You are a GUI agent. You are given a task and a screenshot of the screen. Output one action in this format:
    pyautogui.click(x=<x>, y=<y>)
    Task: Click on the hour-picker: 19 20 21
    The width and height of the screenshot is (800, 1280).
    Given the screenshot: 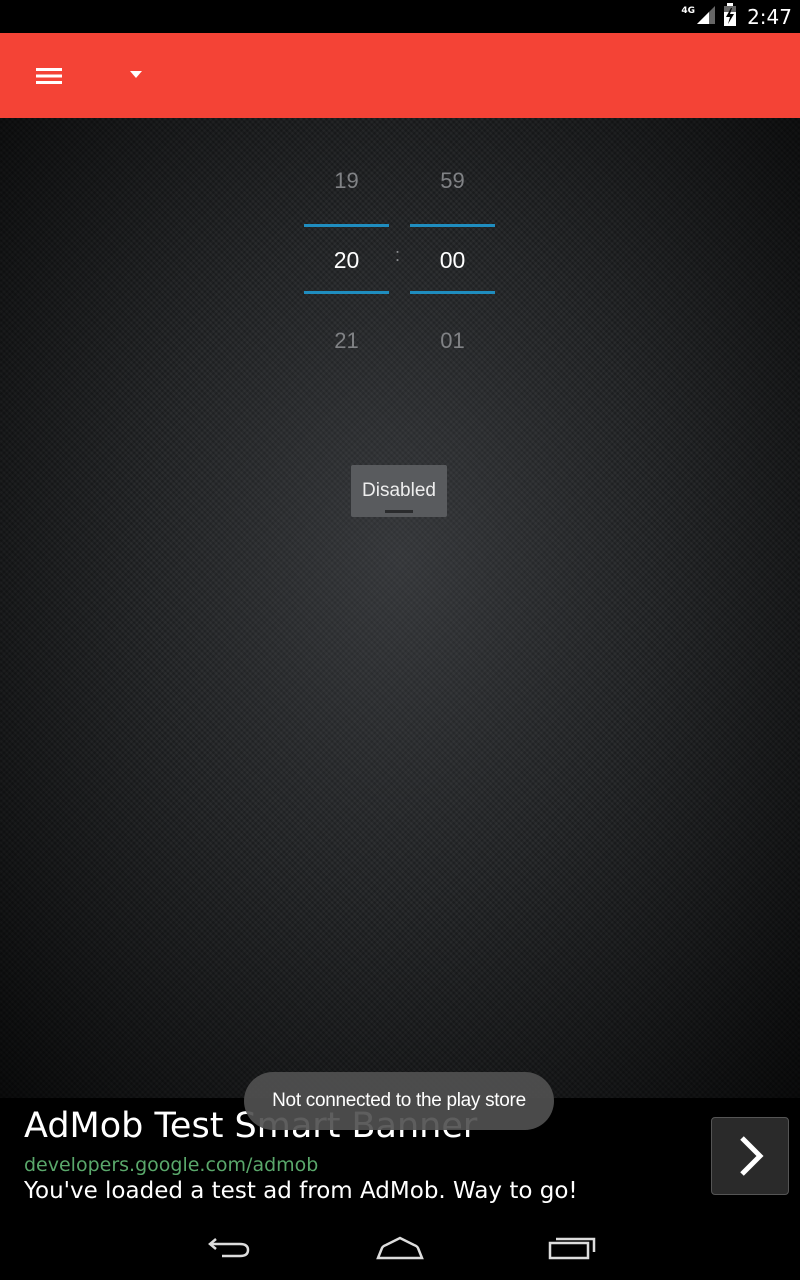 What is the action you would take?
    pyautogui.click(x=346, y=248)
    